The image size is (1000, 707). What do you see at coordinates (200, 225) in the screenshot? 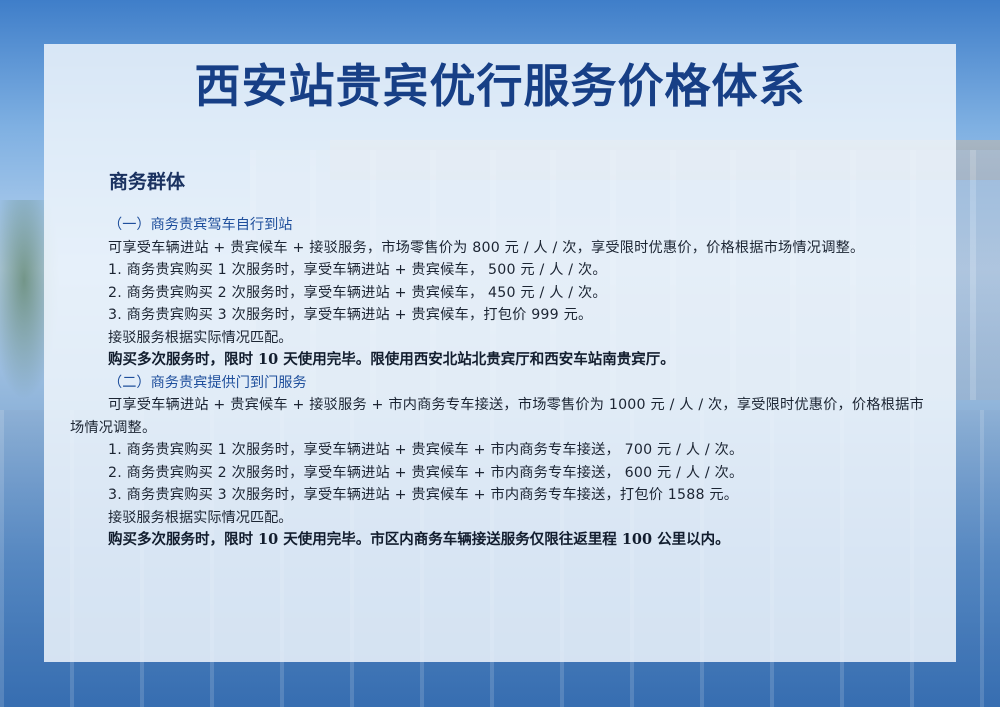
I see `section1-heading: （一）商务贵宾驾车自行到站` at bounding box center [200, 225].